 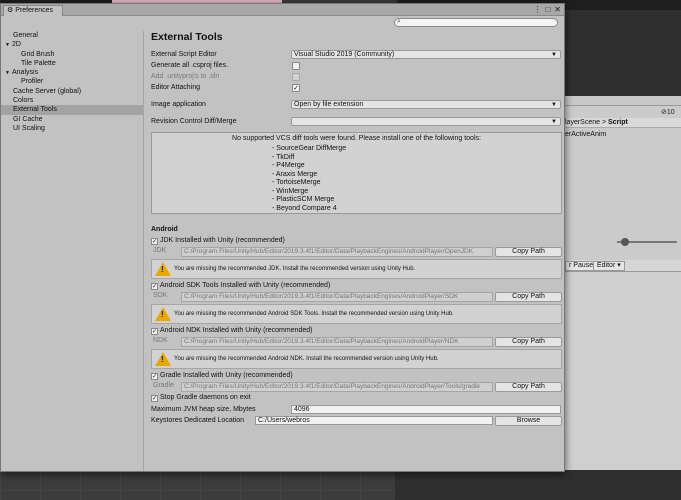 What do you see at coordinates (184, 54) in the screenshot?
I see `script-editor-label: External Script Editor` at bounding box center [184, 54].